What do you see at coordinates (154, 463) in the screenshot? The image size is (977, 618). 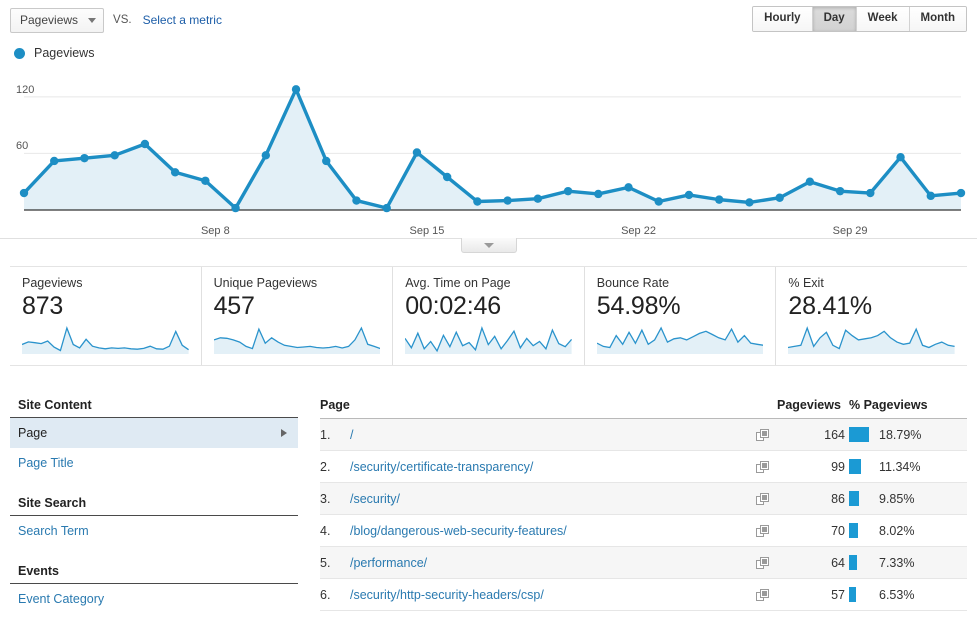 I see `sidebar-item-page-title: Page Title` at bounding box center [154, 463].